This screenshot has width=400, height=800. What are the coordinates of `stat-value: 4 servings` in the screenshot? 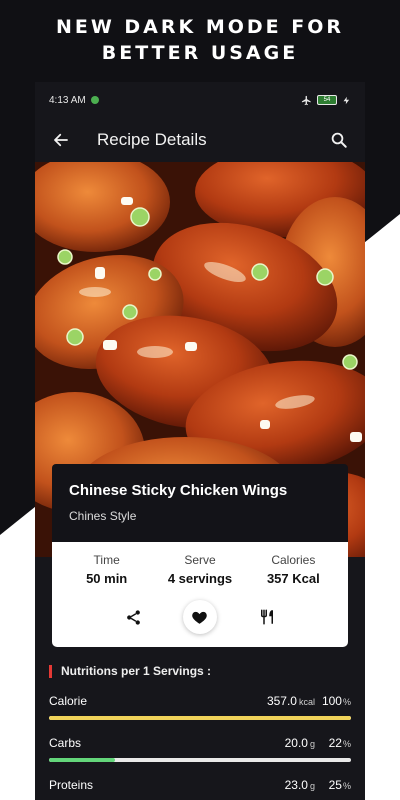 It's located at (200, 578).